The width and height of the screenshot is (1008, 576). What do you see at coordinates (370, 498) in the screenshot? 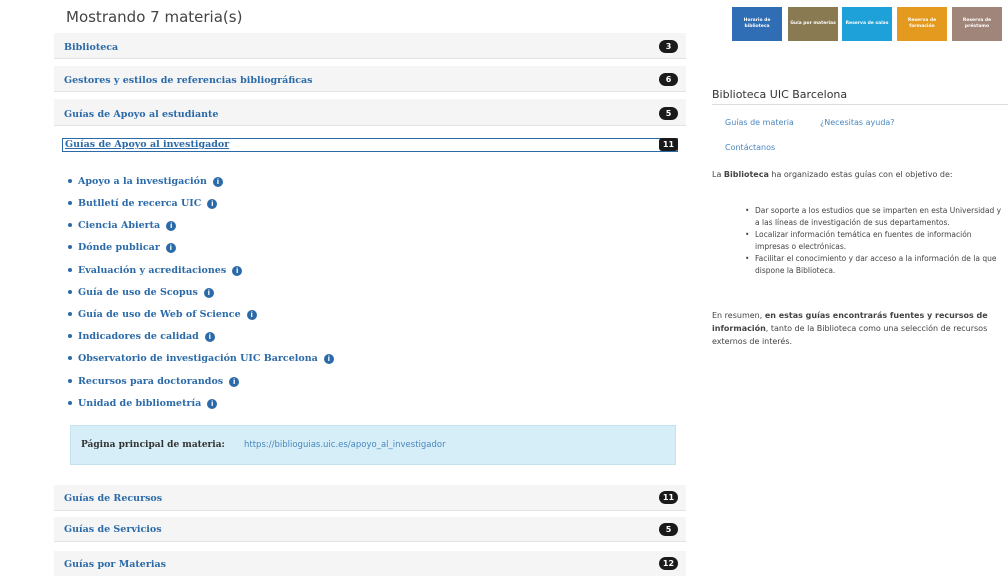
I see `accordion-row-recursos: Guías de Recursos 11` at bounding box center [370, 498].